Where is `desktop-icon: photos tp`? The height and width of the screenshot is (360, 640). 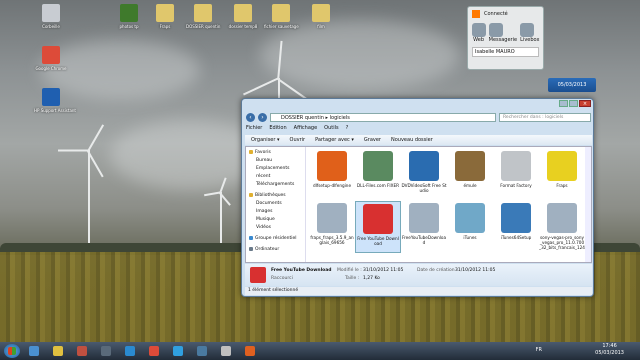
desktop-icon: photos tp is located at coordinates (129, 16).